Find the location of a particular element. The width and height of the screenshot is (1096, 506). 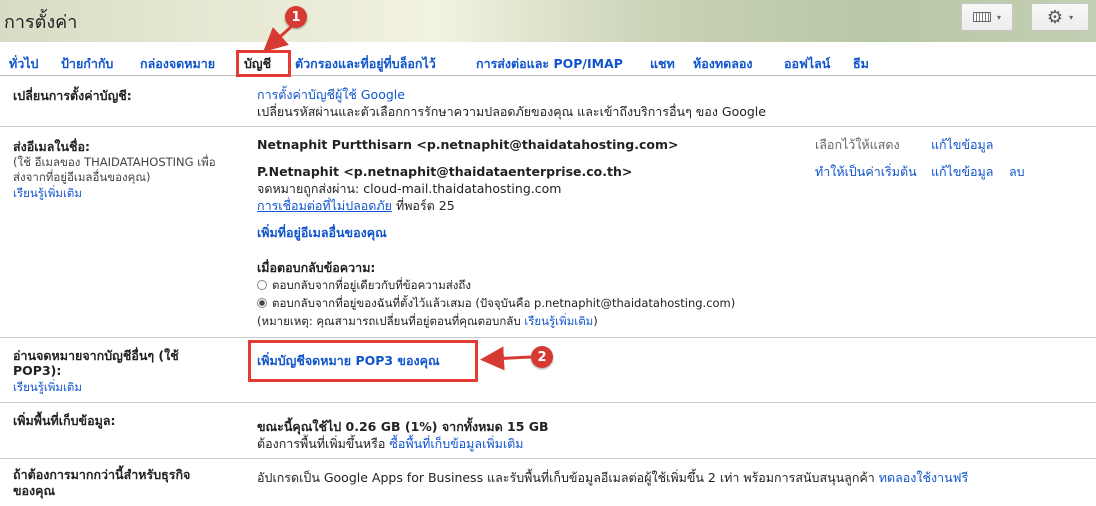

add-another-email-link: เพิ่มที่อยู่อีเมลอื่นของคุณ is located at coordinates (322, 233).